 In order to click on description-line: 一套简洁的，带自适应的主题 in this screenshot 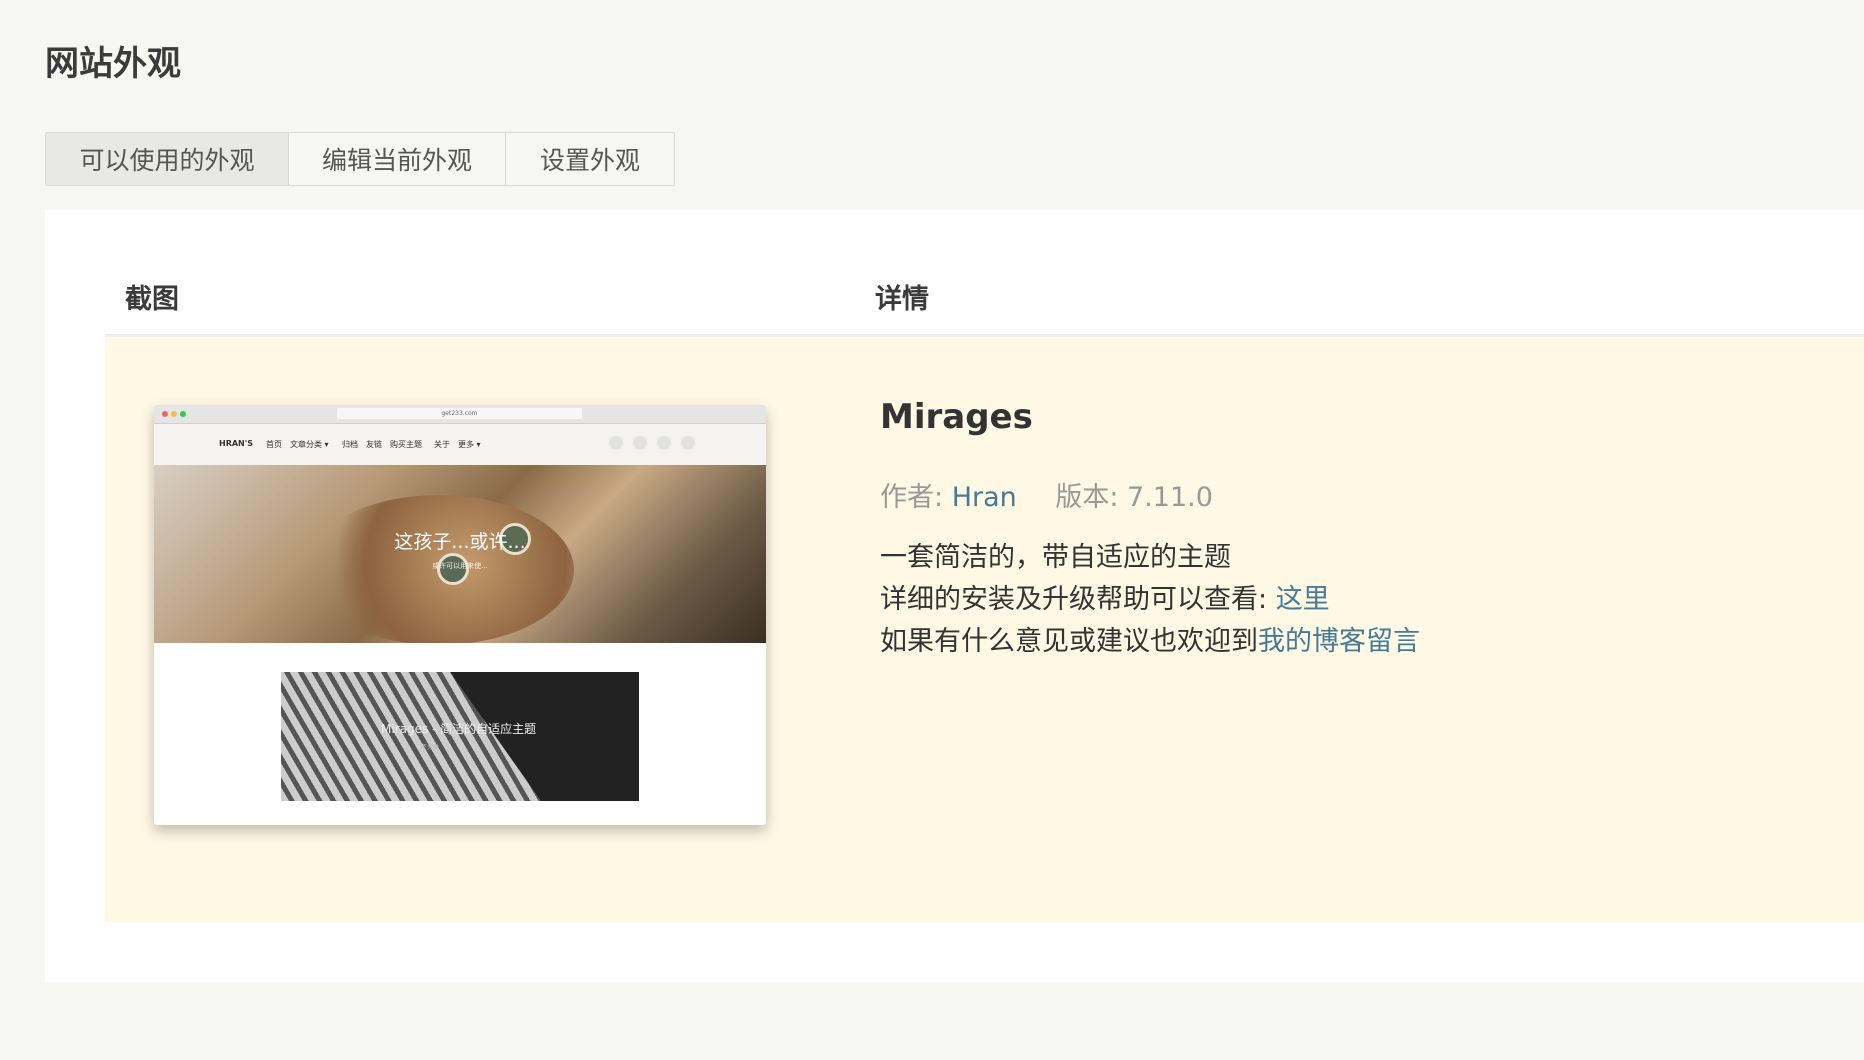, I will do `click(1055, 557)`.